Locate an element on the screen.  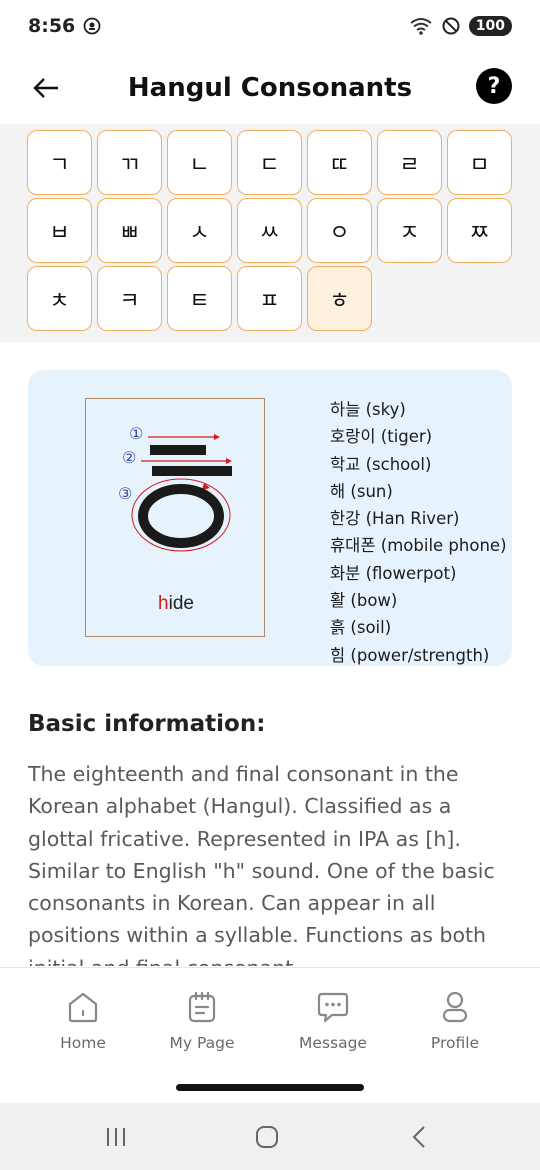
notepad-icon is located at coordinates (202, 1007).